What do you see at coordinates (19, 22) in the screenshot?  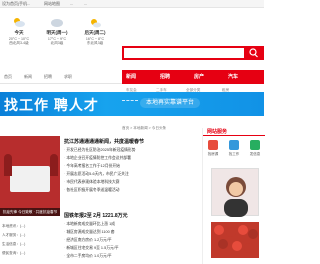 I see `cloudy-sun-icon` at bounding box center [19, 22].